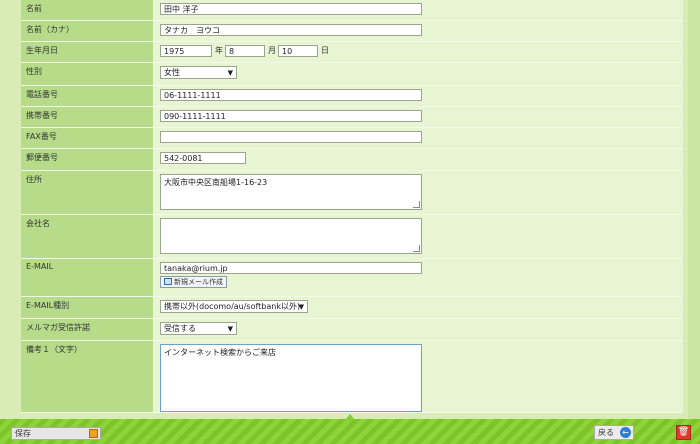 This screenshot has width=700, height=444. I want to click on row-kana: 名前（カナ） タナカ ヨウコ, so click(352, 31).